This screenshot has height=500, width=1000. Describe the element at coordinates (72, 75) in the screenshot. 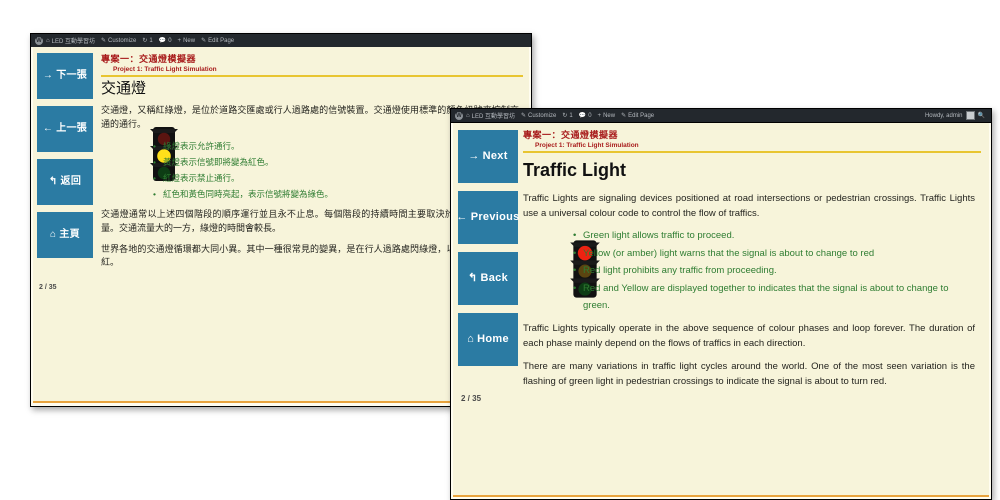

I see `sidebar-item-label: 下一張` at that location.